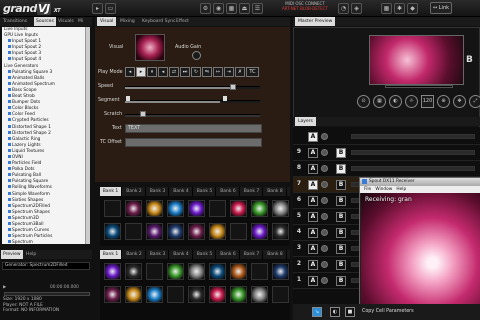  What do you see at coordinates (127, 21) in the screenshot?
I see `tab-mixing: Mixing` at bounding box center [127, 21].